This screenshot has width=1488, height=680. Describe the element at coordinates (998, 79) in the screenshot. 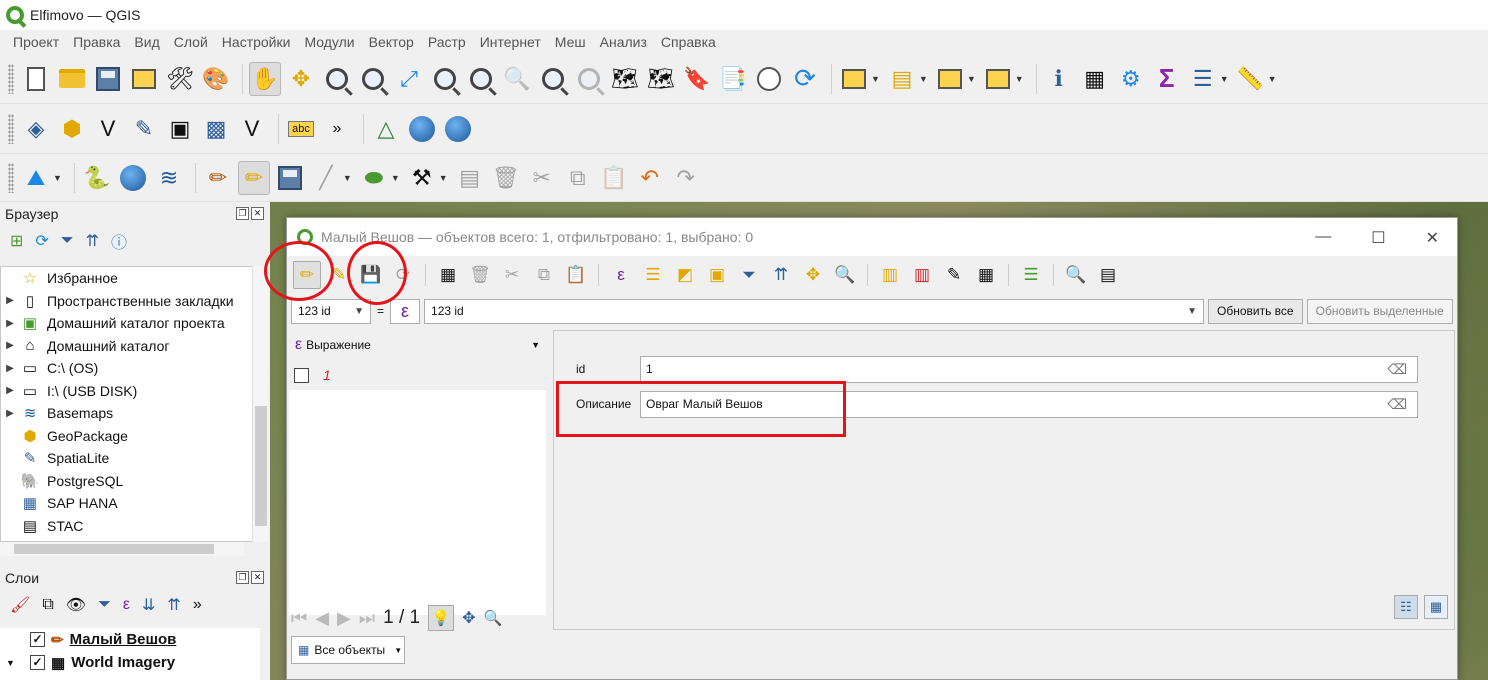

I see `select-by-location-button` at that location.